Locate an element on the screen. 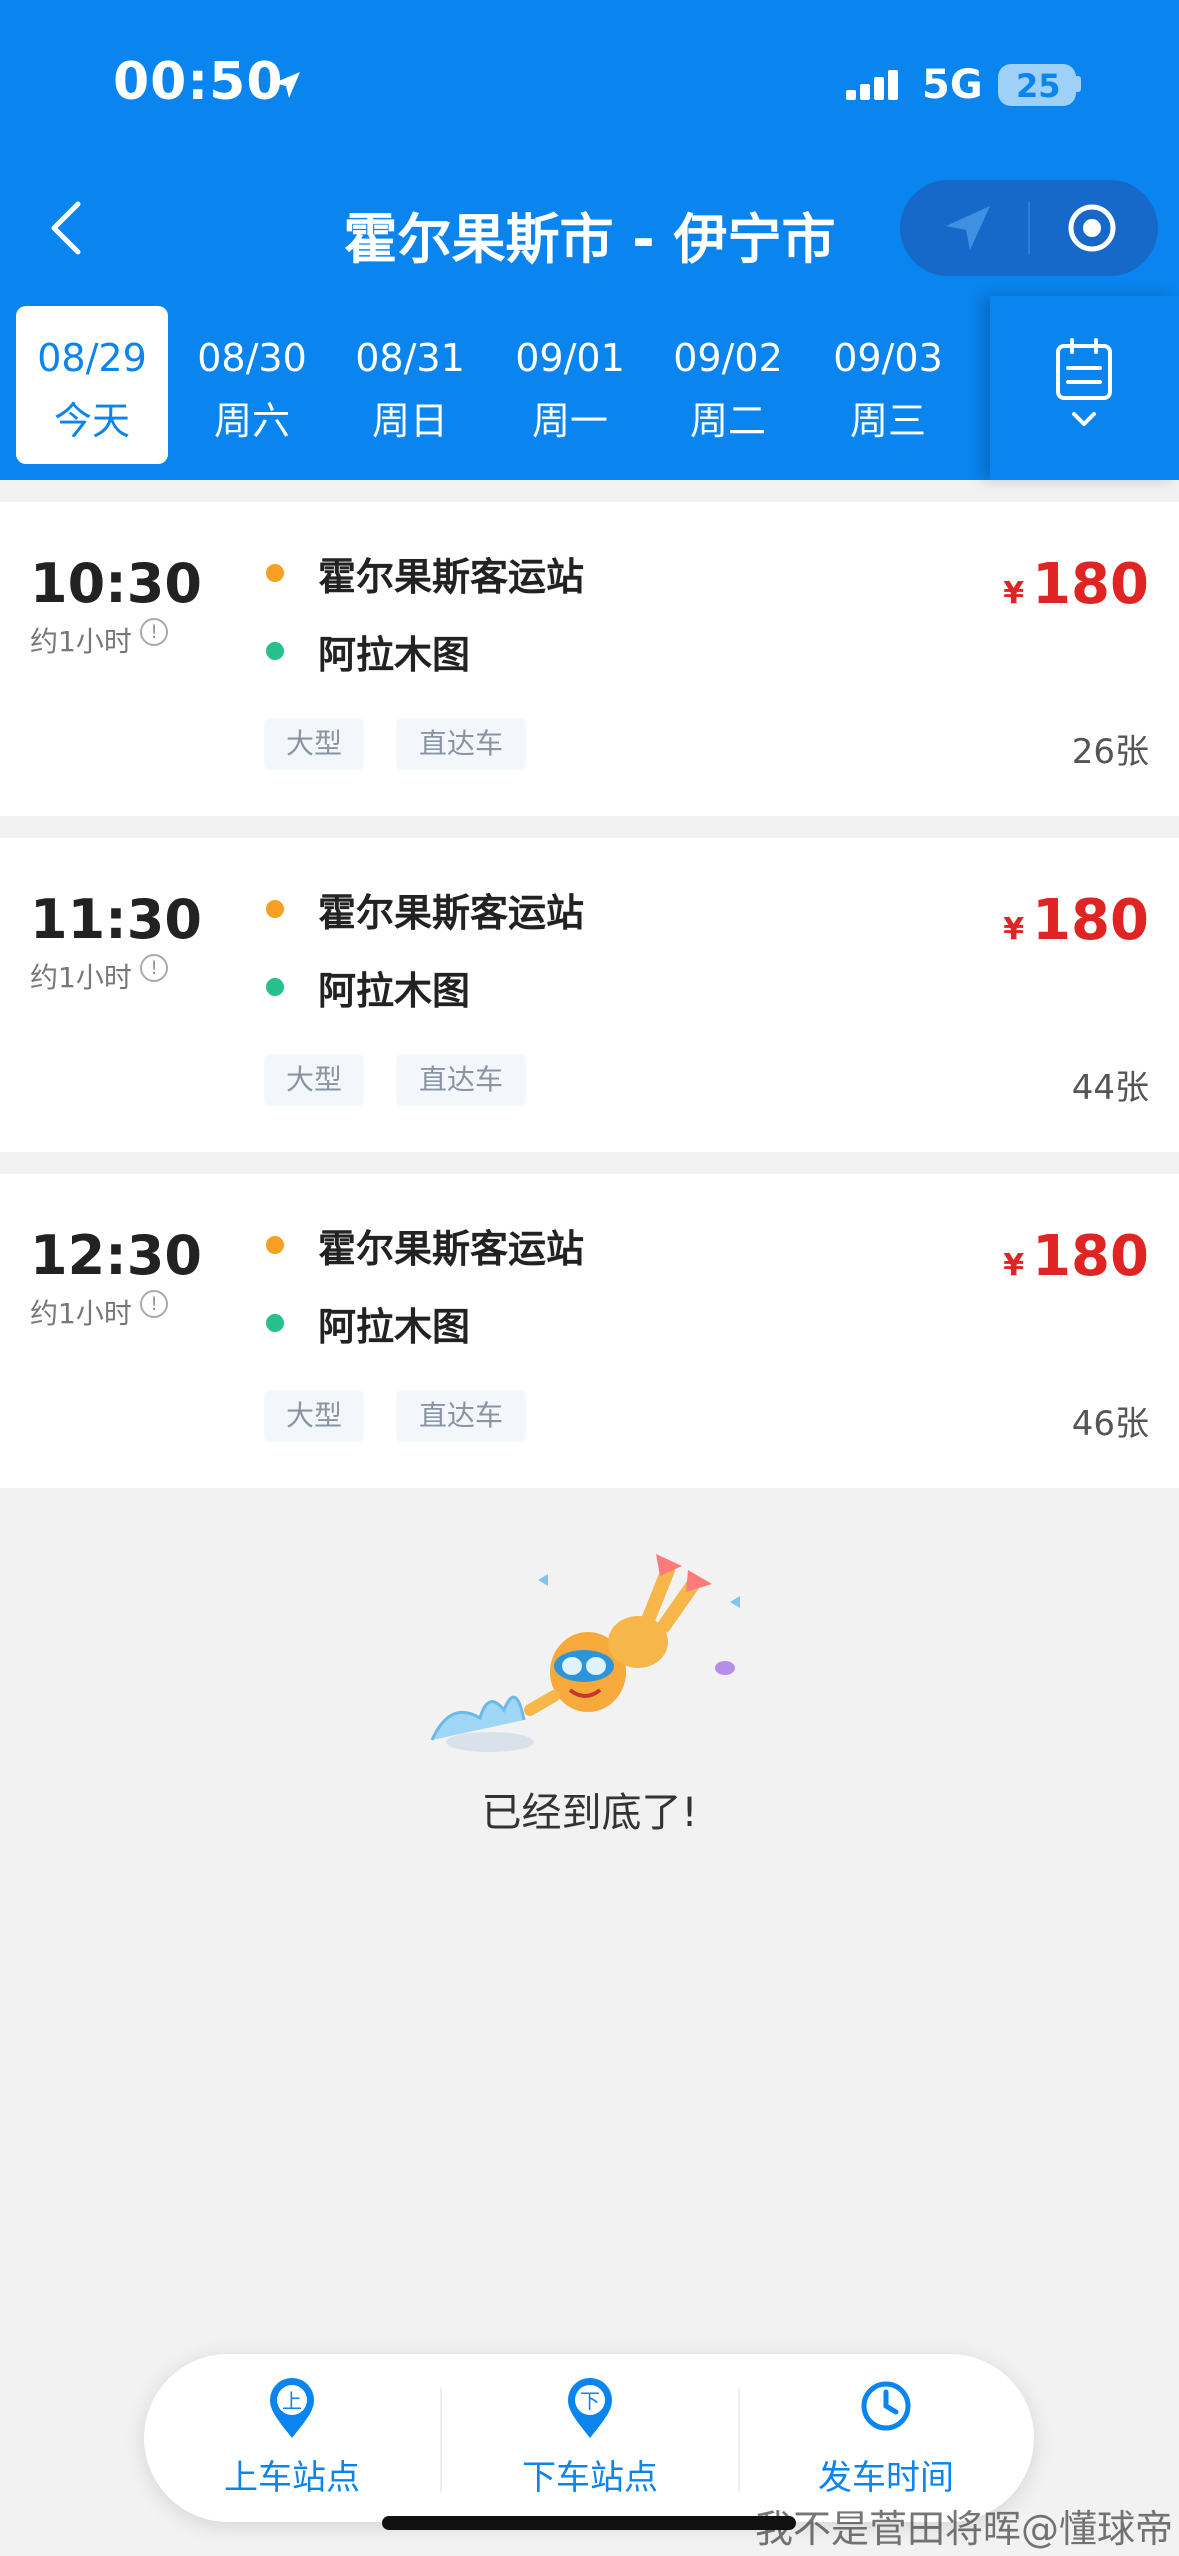 This screenshot has width=1179, height=2556. signal-icon is located at coordinates (872, 85).